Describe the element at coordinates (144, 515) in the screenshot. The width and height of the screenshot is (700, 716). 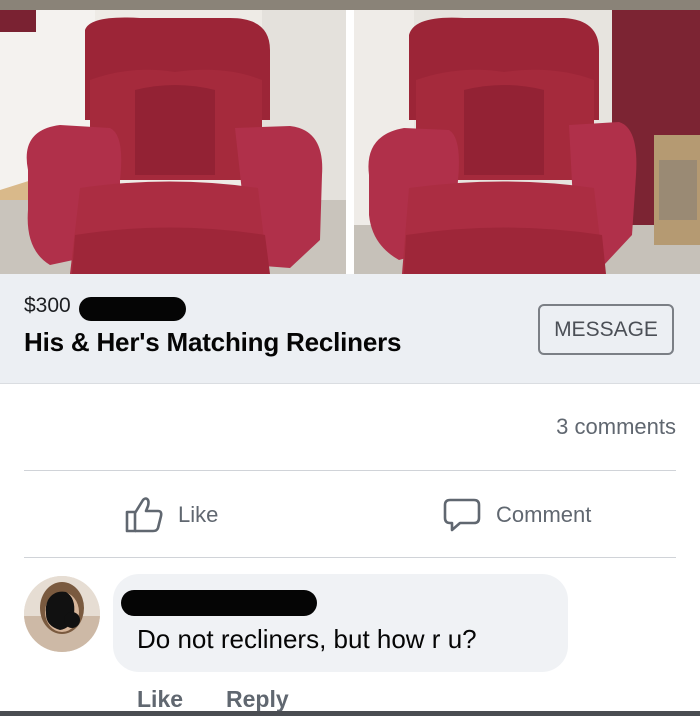
I see `thumbs-up-icon` at that location.